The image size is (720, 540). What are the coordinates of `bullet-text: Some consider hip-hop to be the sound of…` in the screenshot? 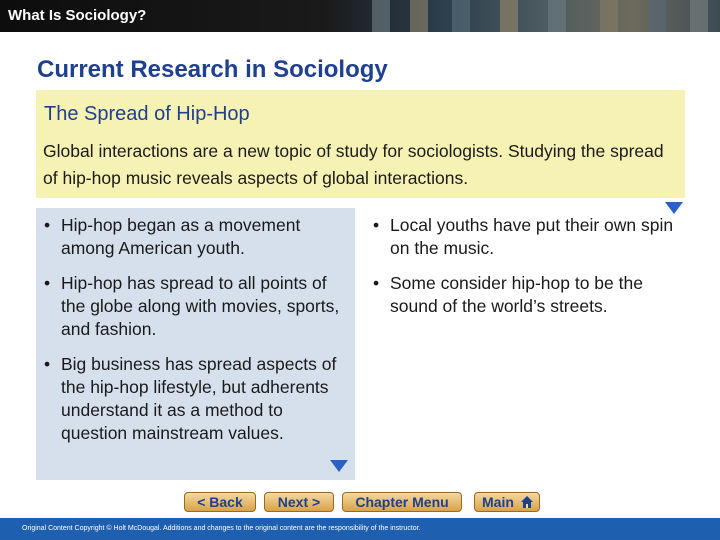 It's located at (516, 294).